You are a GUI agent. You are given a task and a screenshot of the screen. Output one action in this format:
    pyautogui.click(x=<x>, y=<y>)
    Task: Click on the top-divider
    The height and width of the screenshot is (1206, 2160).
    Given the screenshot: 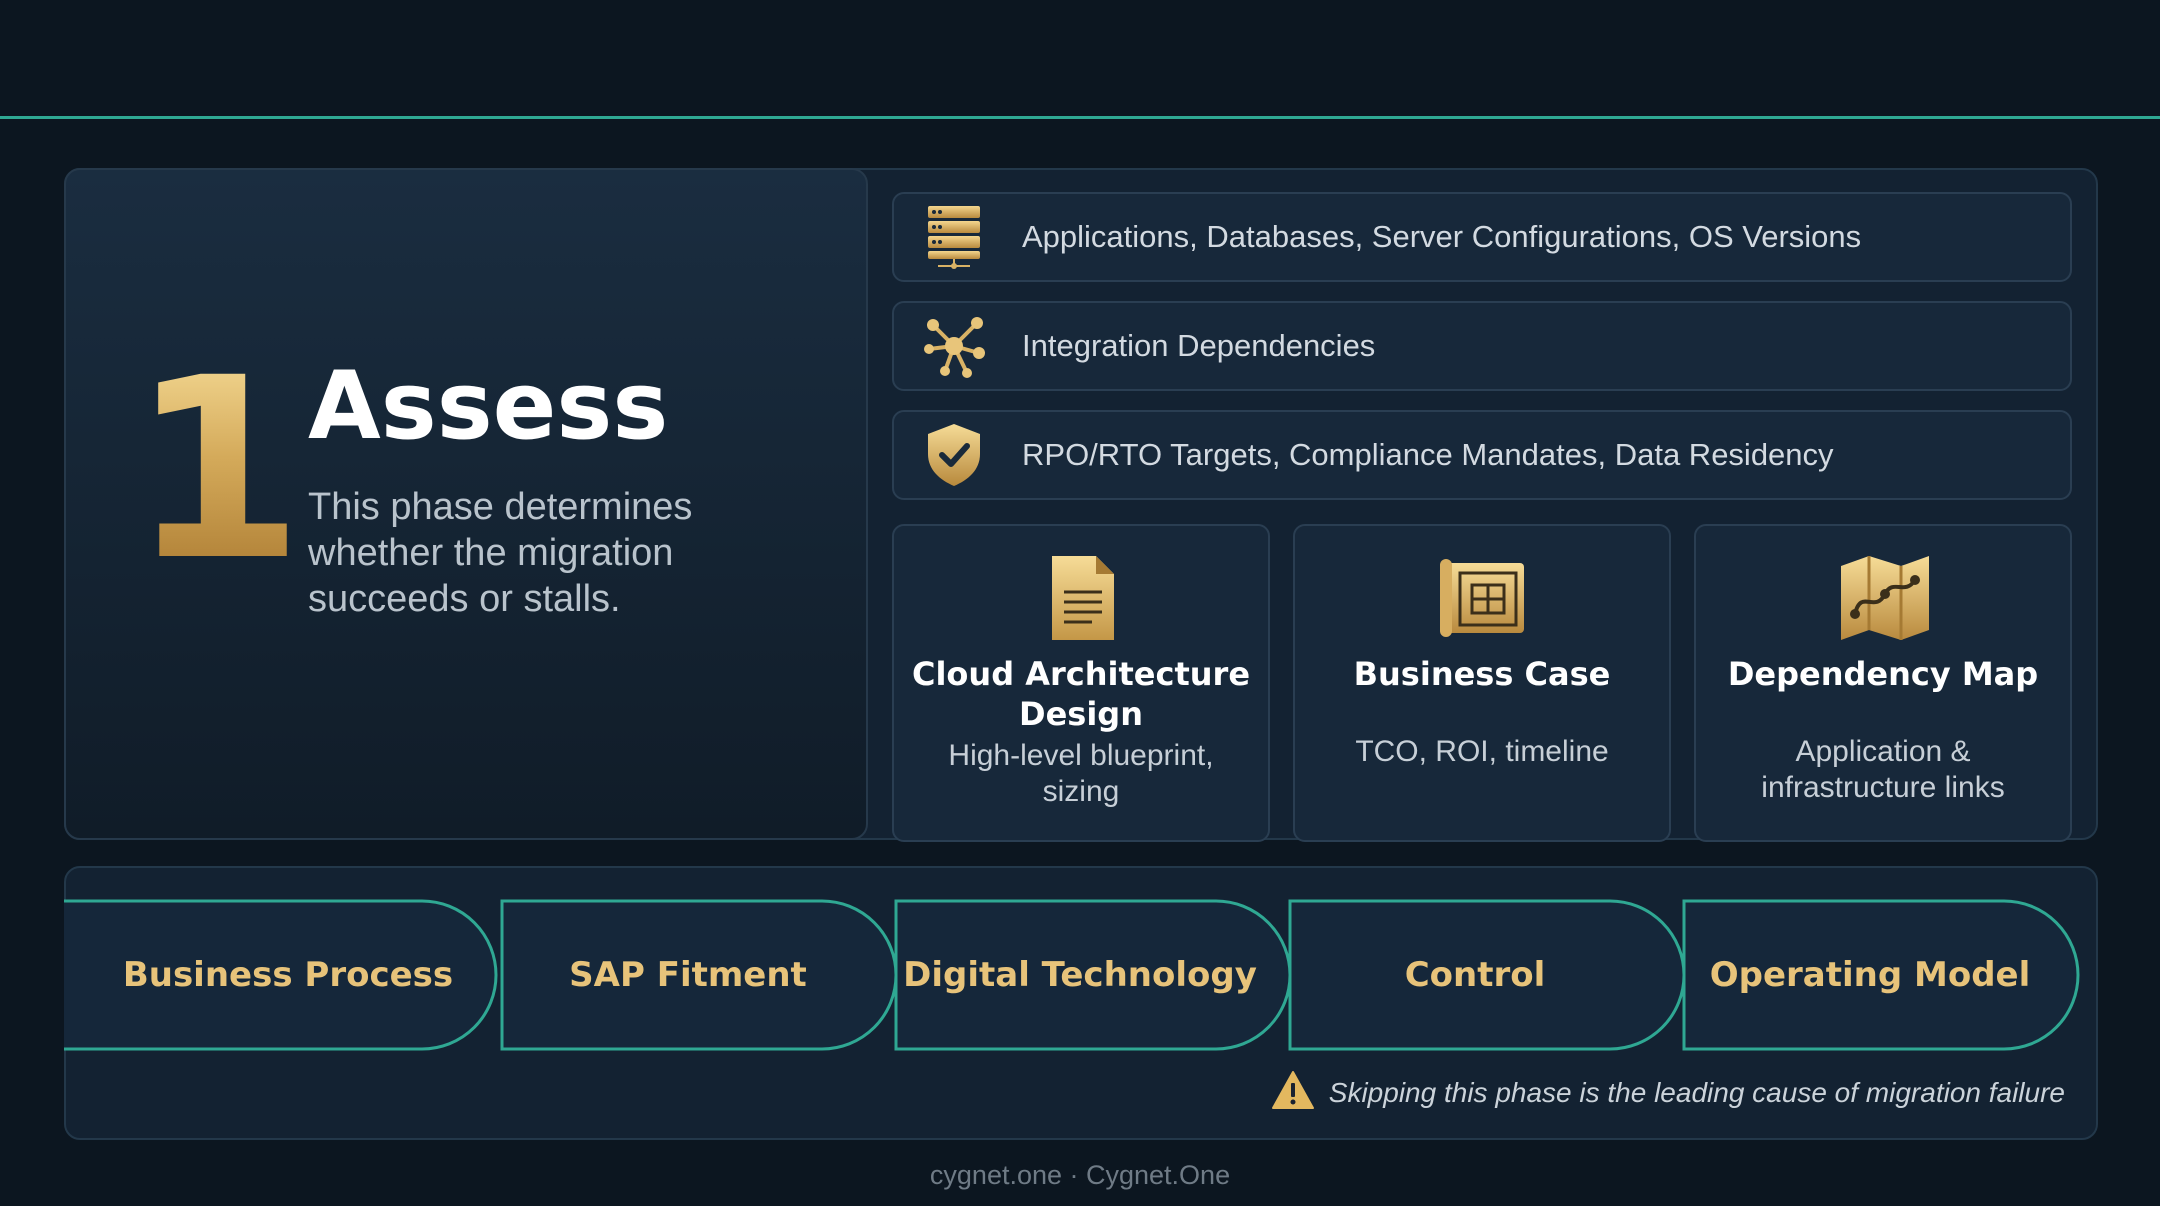 What is the action you would take?
    pyautogui.click(x=1080, y=117)
    